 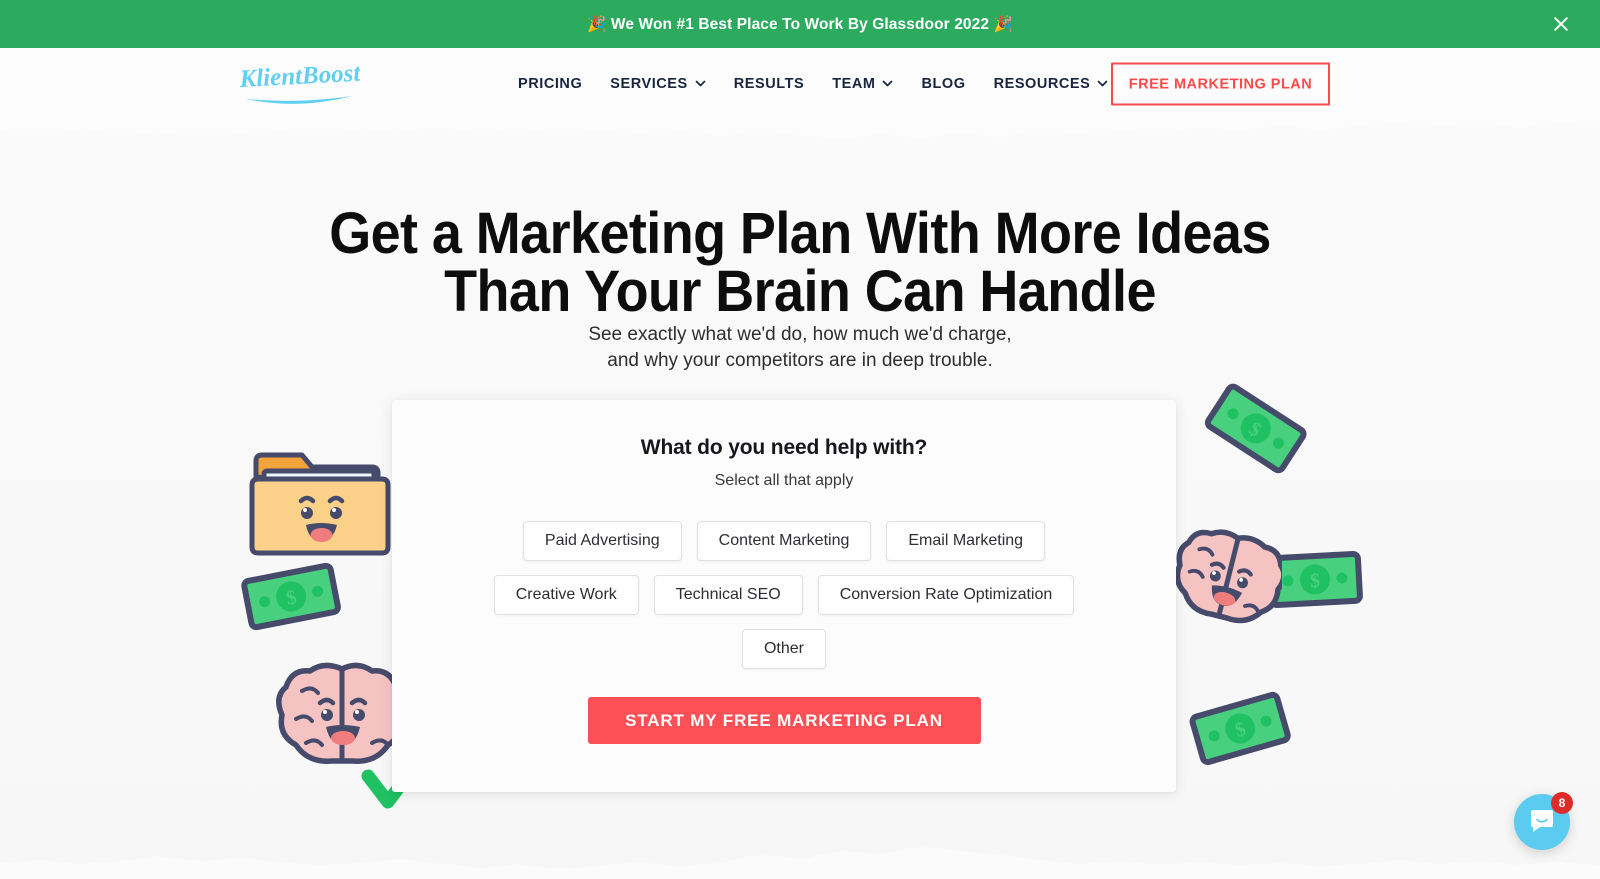 I want to click on start-free-marketing-plan-button: START MY FREE MARKETING PLAN, so click(x=784, y=720).